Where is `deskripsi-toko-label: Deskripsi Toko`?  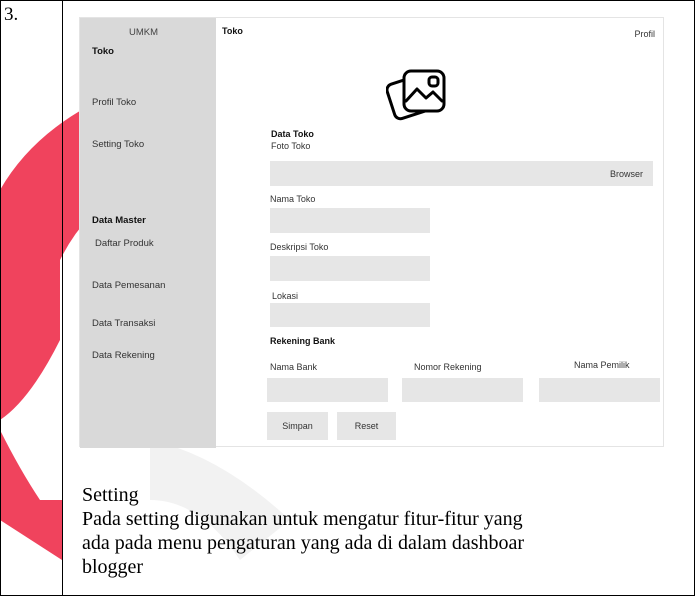
deskripsi-toko-label: Deskripsi Toko is located at coordinates (299, 247).